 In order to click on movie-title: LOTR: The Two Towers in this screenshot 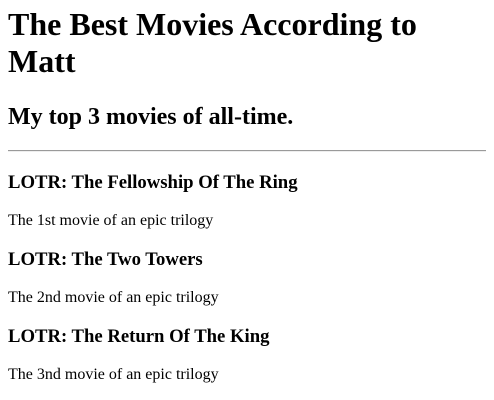, I will do `click(105, 259)`.